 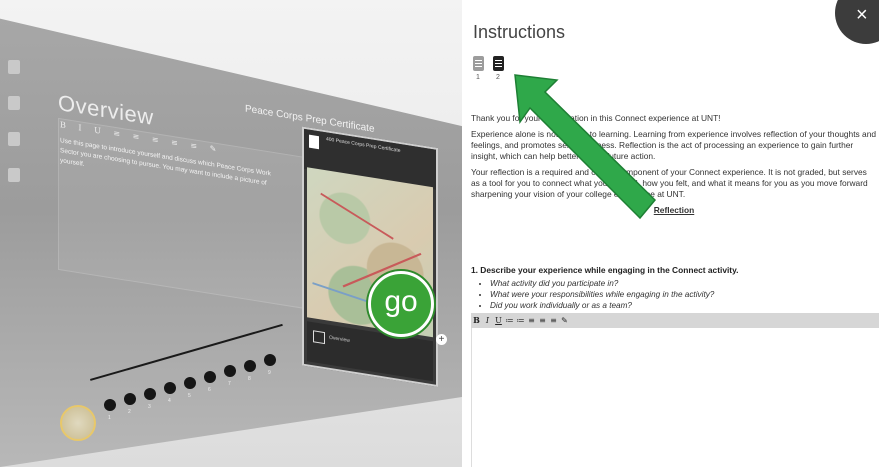 I want to click on align-left-button: ≡, so click(x=531, y=320).